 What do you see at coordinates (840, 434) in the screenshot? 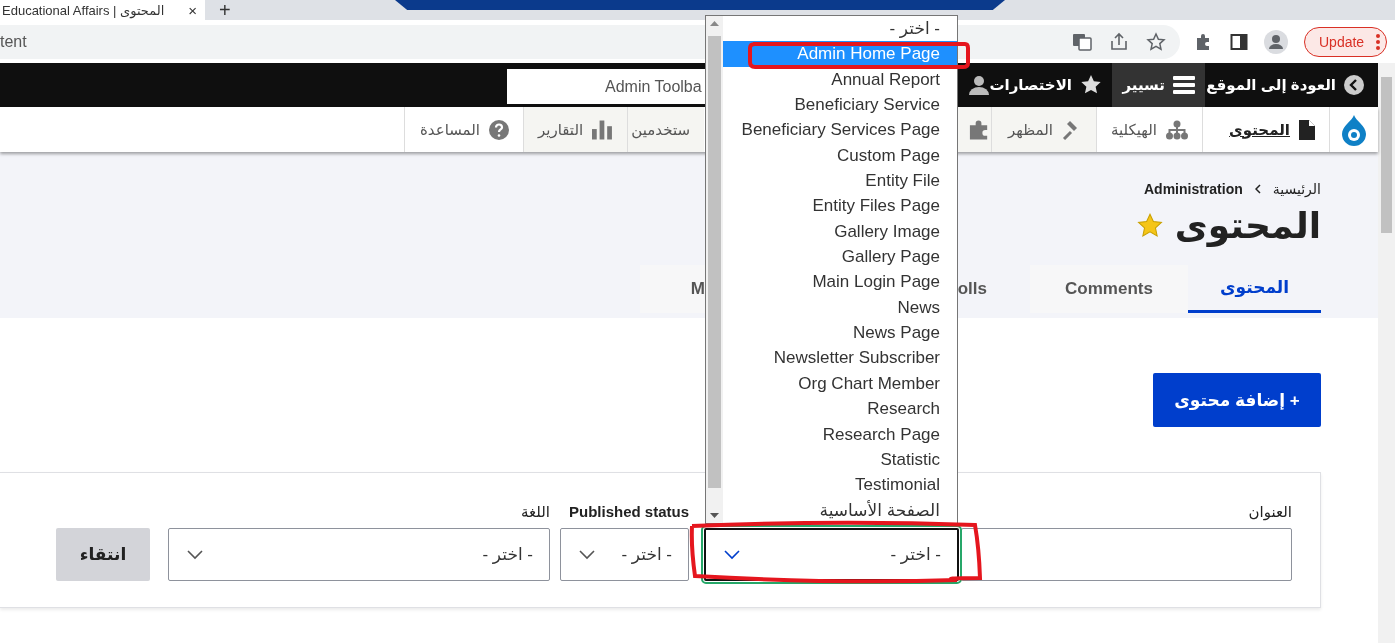
I see `dropdown-option: Research Page` at bounding box center [840, 434].